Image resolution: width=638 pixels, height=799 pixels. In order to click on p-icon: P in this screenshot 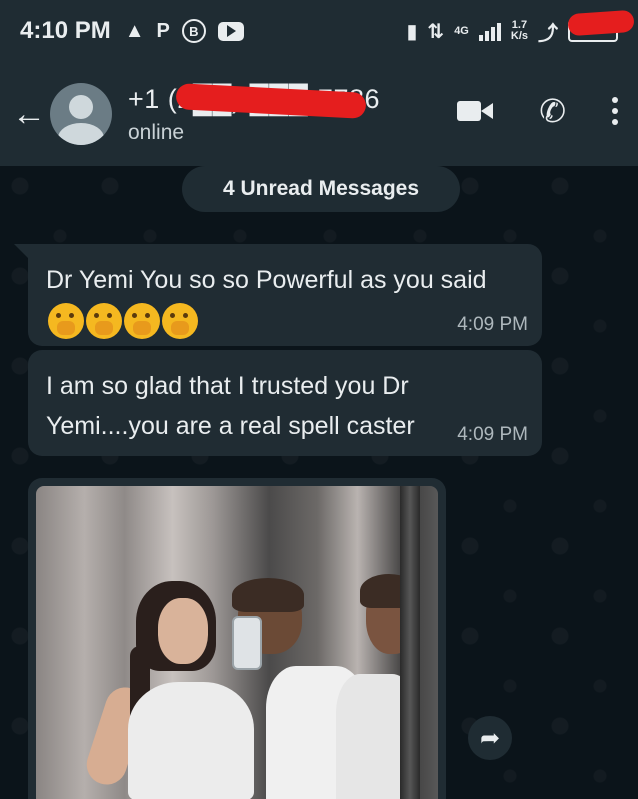, I will do `click(163, 30)`.